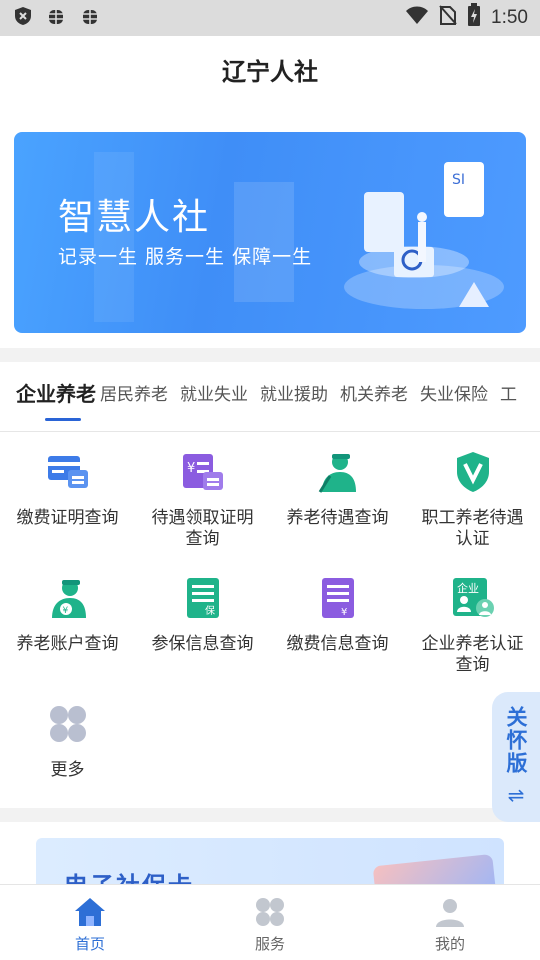 The width and height of the screenshot is (540, 960). I want to click on service-label: 待遇领取证明查询, so click(202, 528).